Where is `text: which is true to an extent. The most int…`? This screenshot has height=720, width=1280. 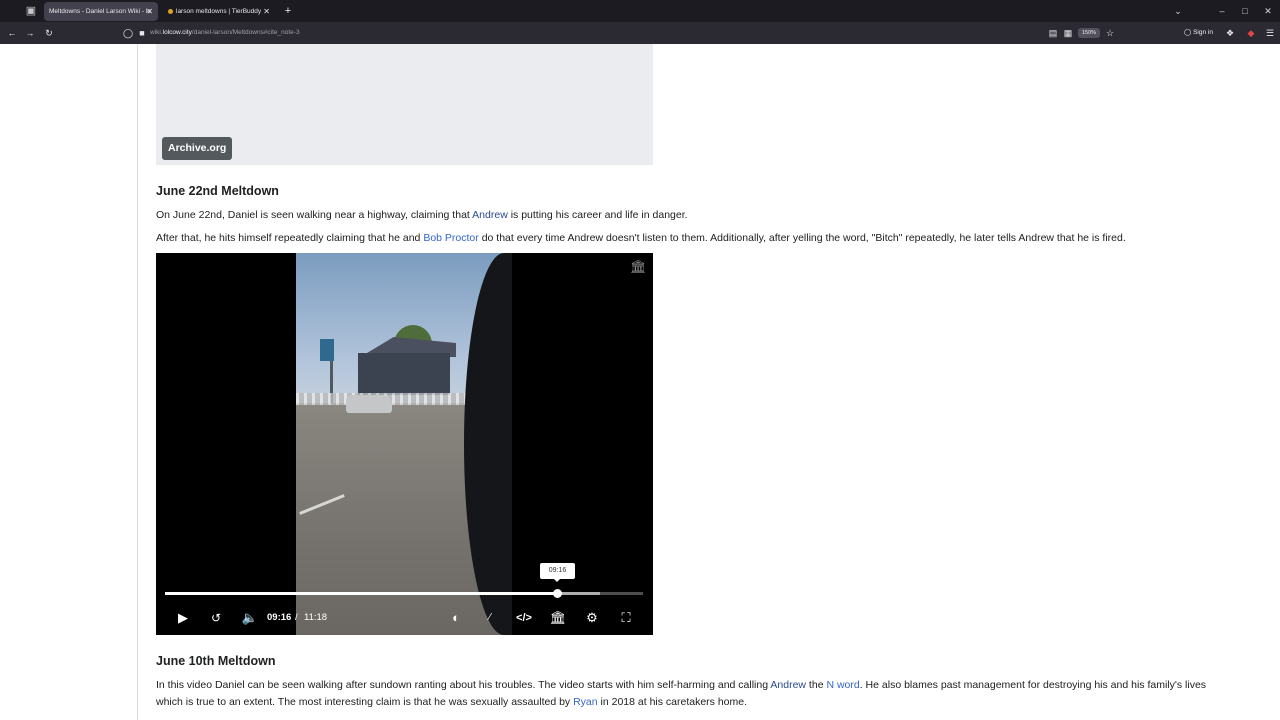 text: which is true to an extent. The most int… is located at coordinates (365, 702).